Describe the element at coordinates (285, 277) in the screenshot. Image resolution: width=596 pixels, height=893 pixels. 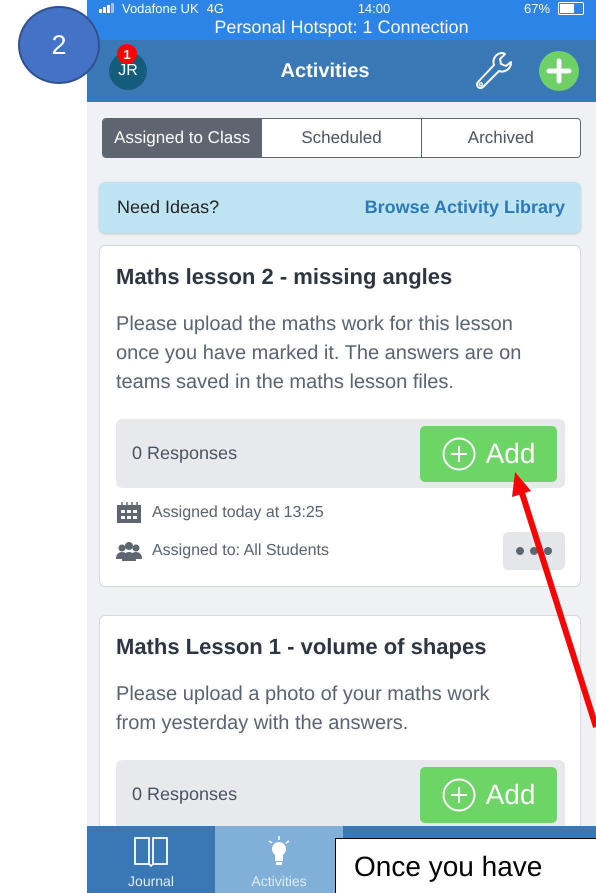
I see `activity-title: Maths lesson 2 - missing angles` at that location.